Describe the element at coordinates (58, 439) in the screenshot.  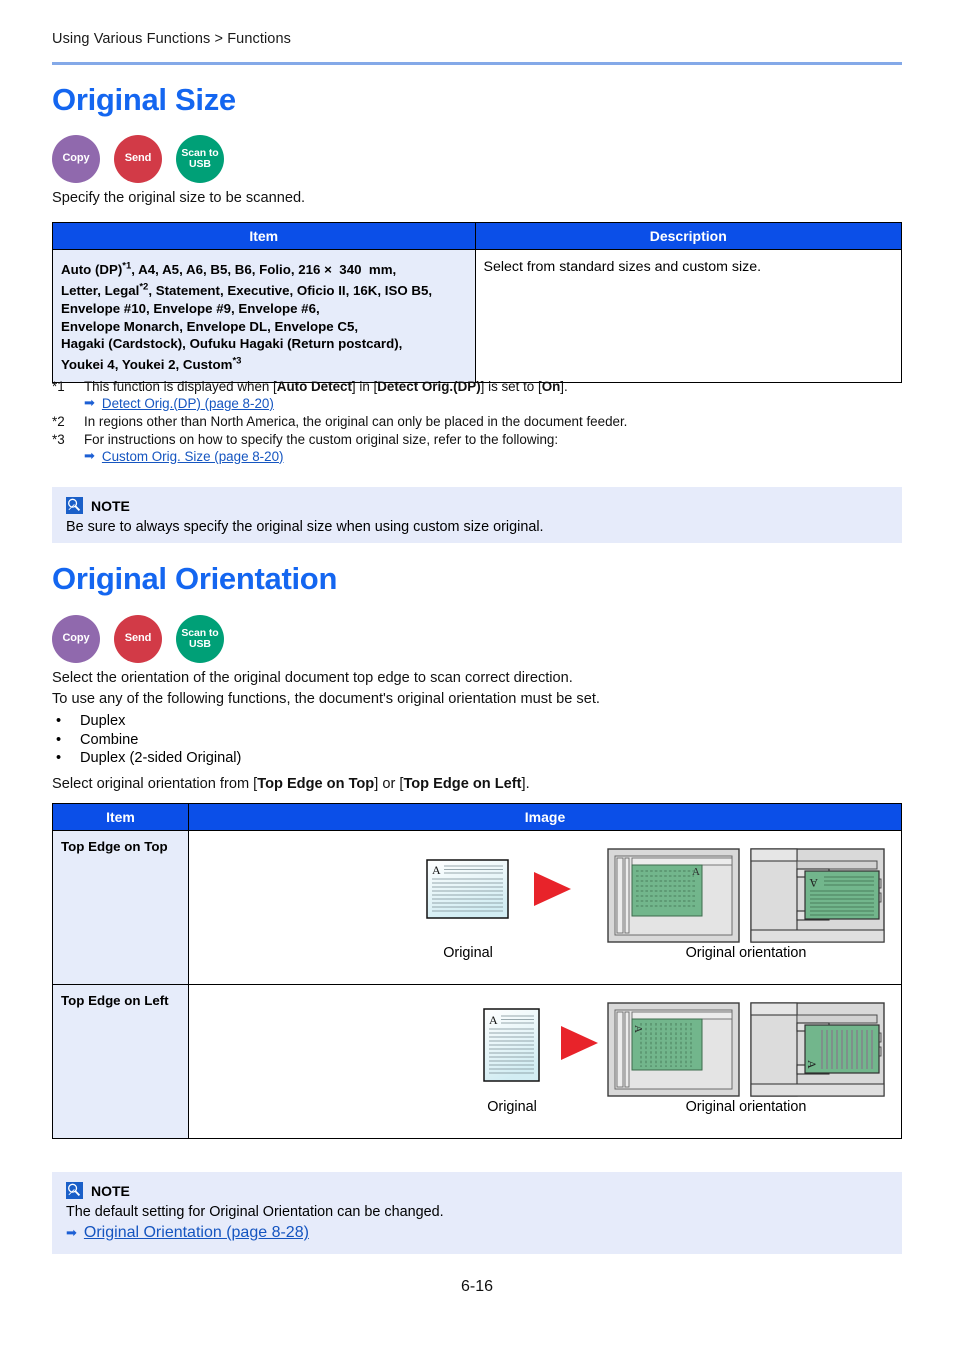
I see `footnote-3-mark: *3` at that location.